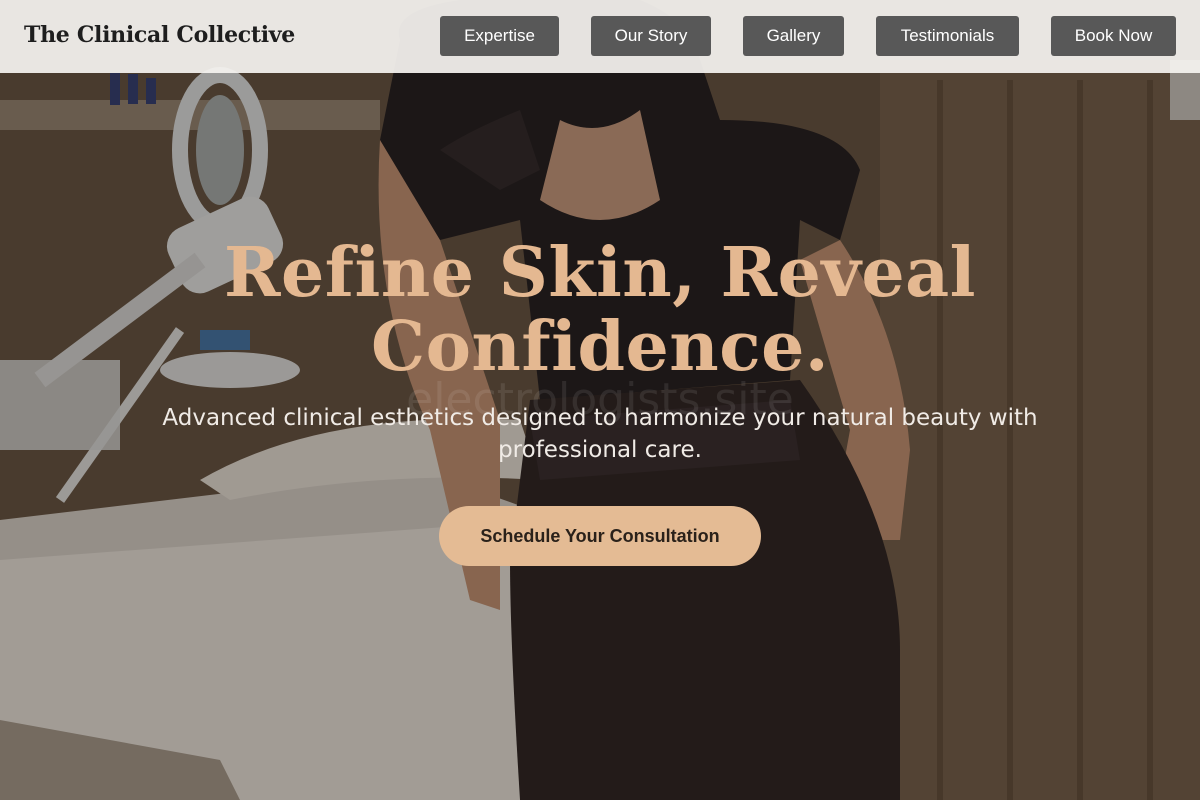  What do you see at coordinates (600, 536) in the screenshot?
I see `schedule-consultation-button: Schedule Your Consultation` at bounding box center [600, 536].